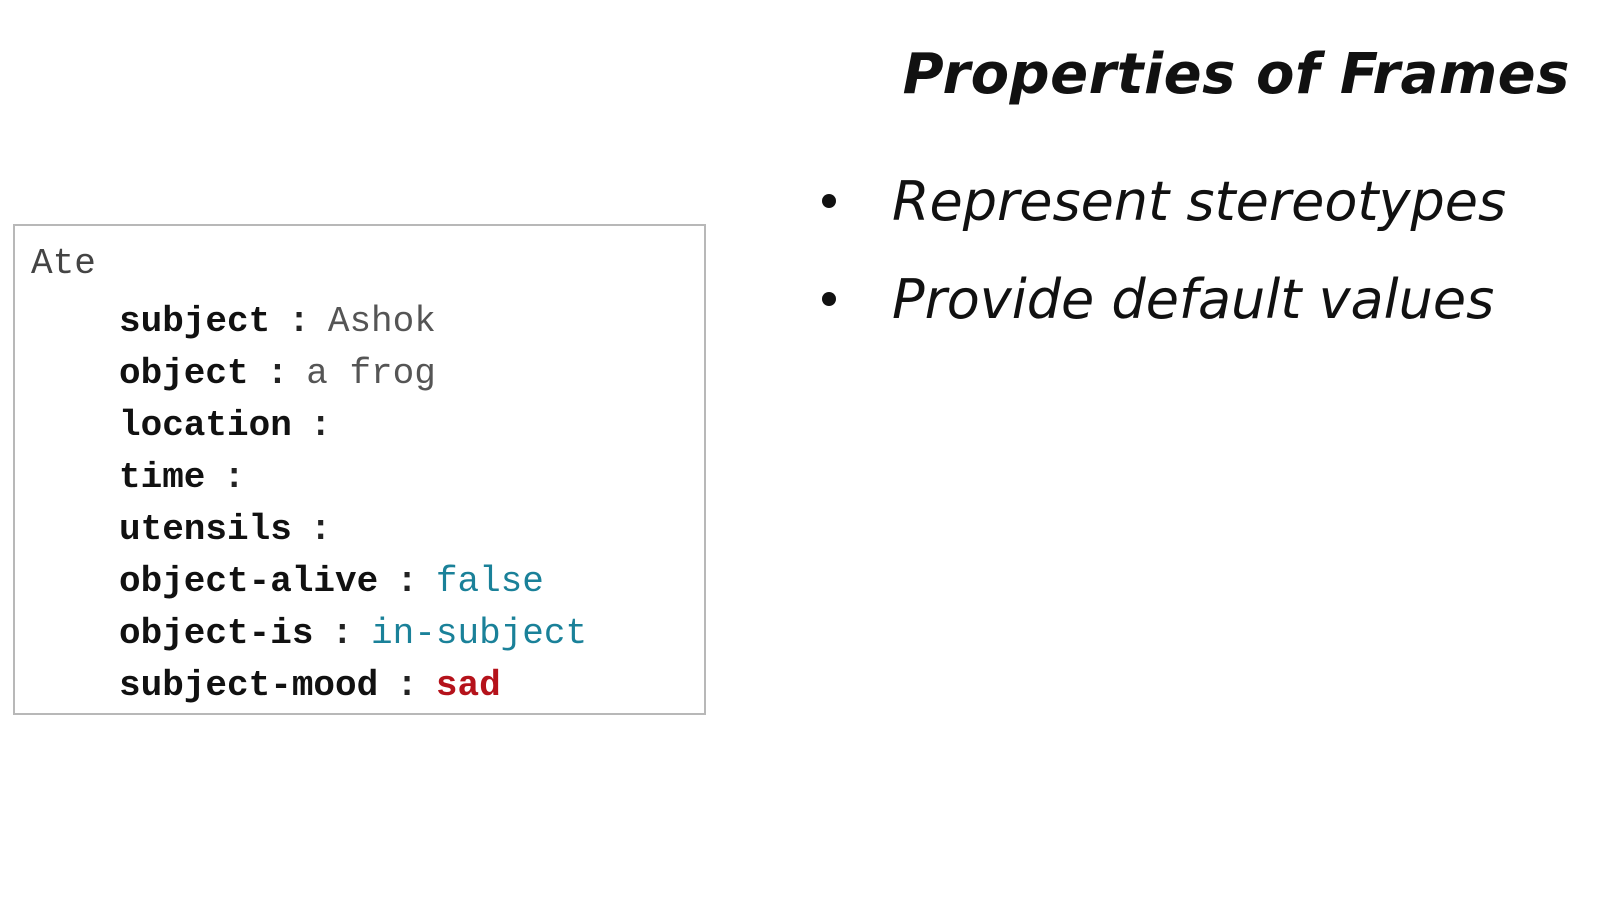  I want to click on bullet-item: Provide default values, so click(1164, 299).